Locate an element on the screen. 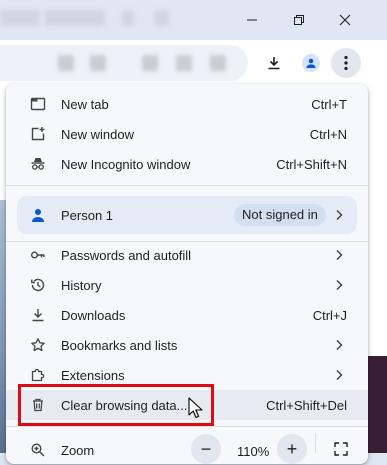  zoom-level: 110% is located at coordinates (253, 451).